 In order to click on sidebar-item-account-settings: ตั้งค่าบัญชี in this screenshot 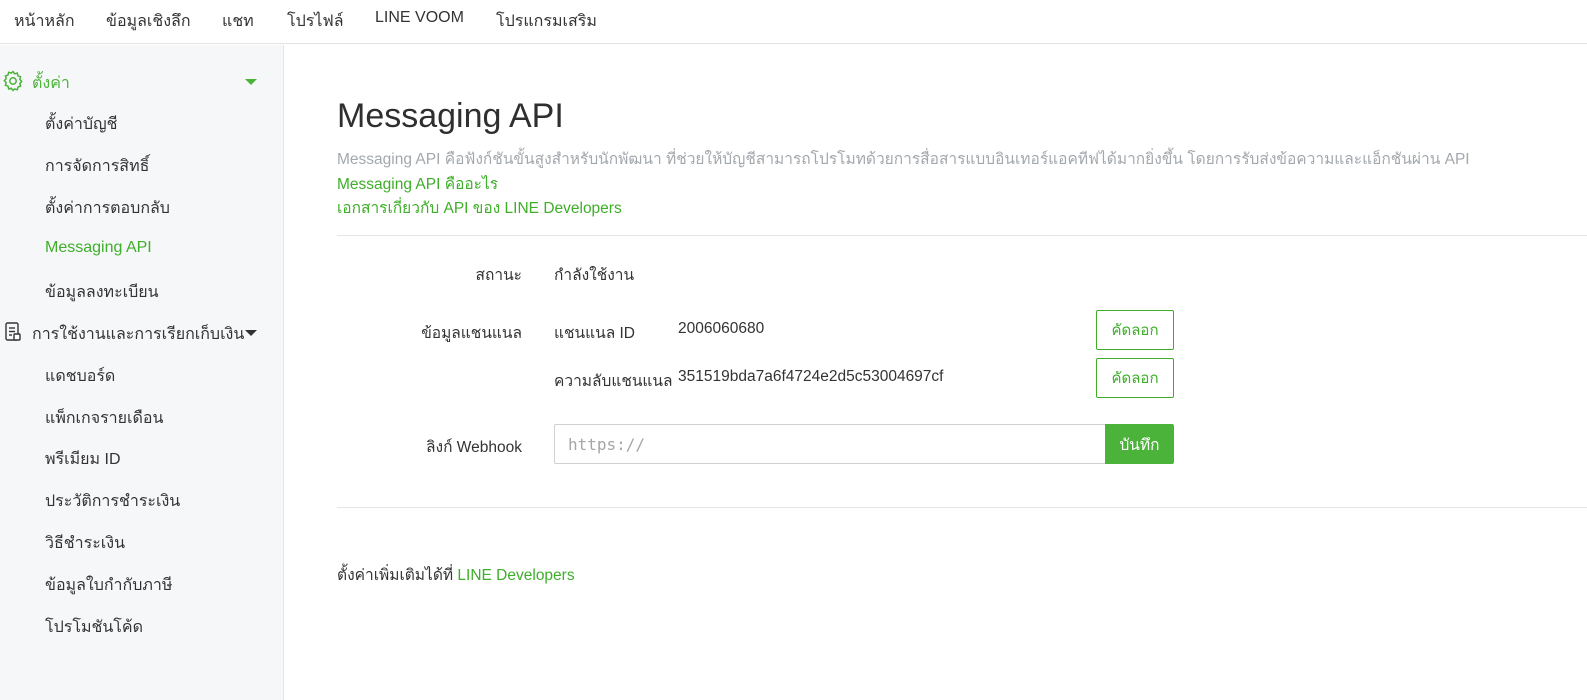, I will do `click(81, 124)`.